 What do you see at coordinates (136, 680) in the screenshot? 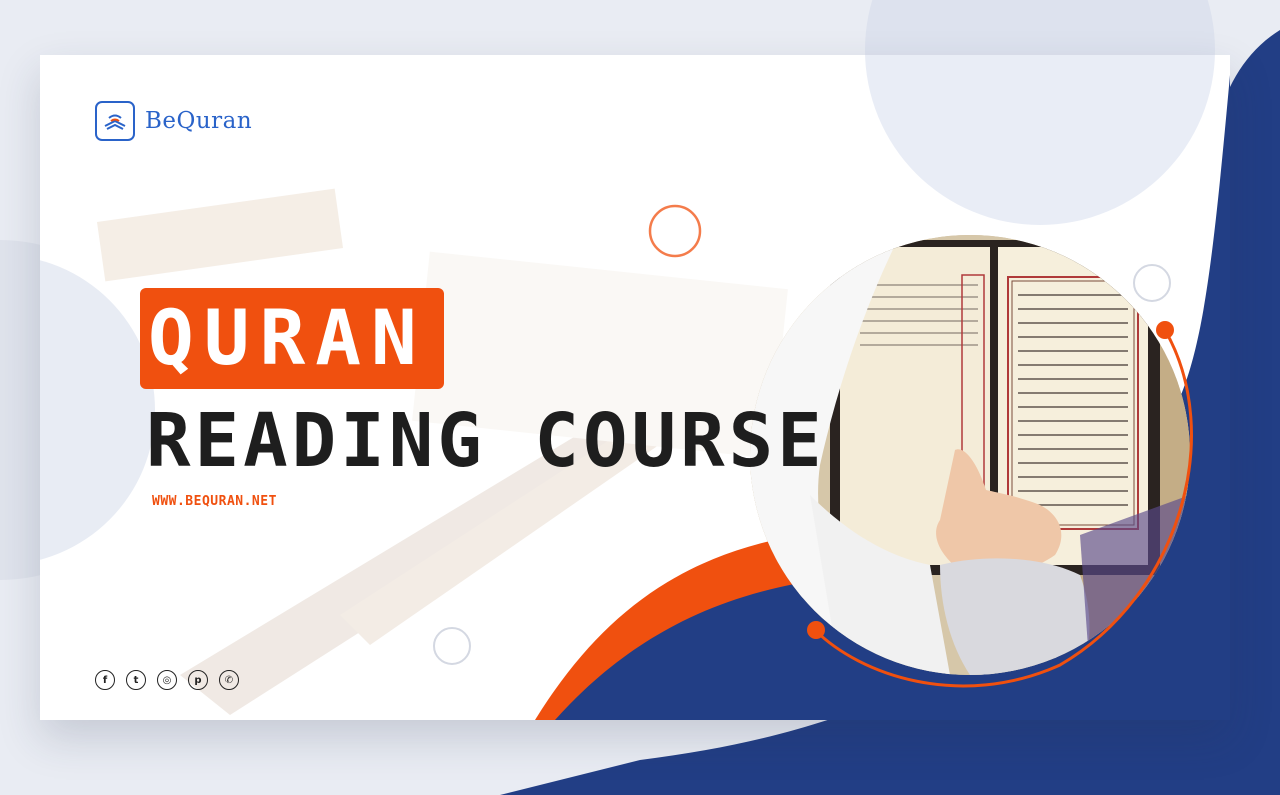
I see `twitter-icon: t` at bounding box center [136, 680].